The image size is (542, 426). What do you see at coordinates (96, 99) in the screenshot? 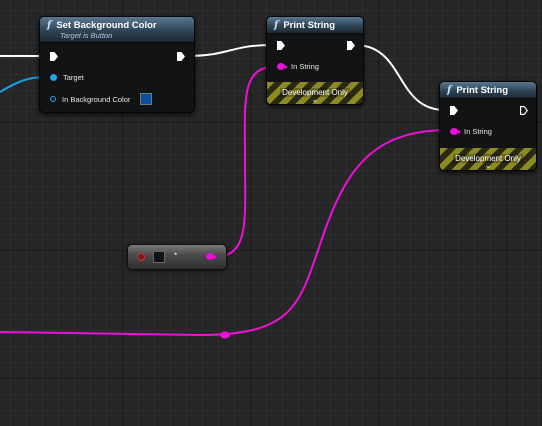
I see `pin-label-background-color: In Background Color` at bounding box center [96, 99].